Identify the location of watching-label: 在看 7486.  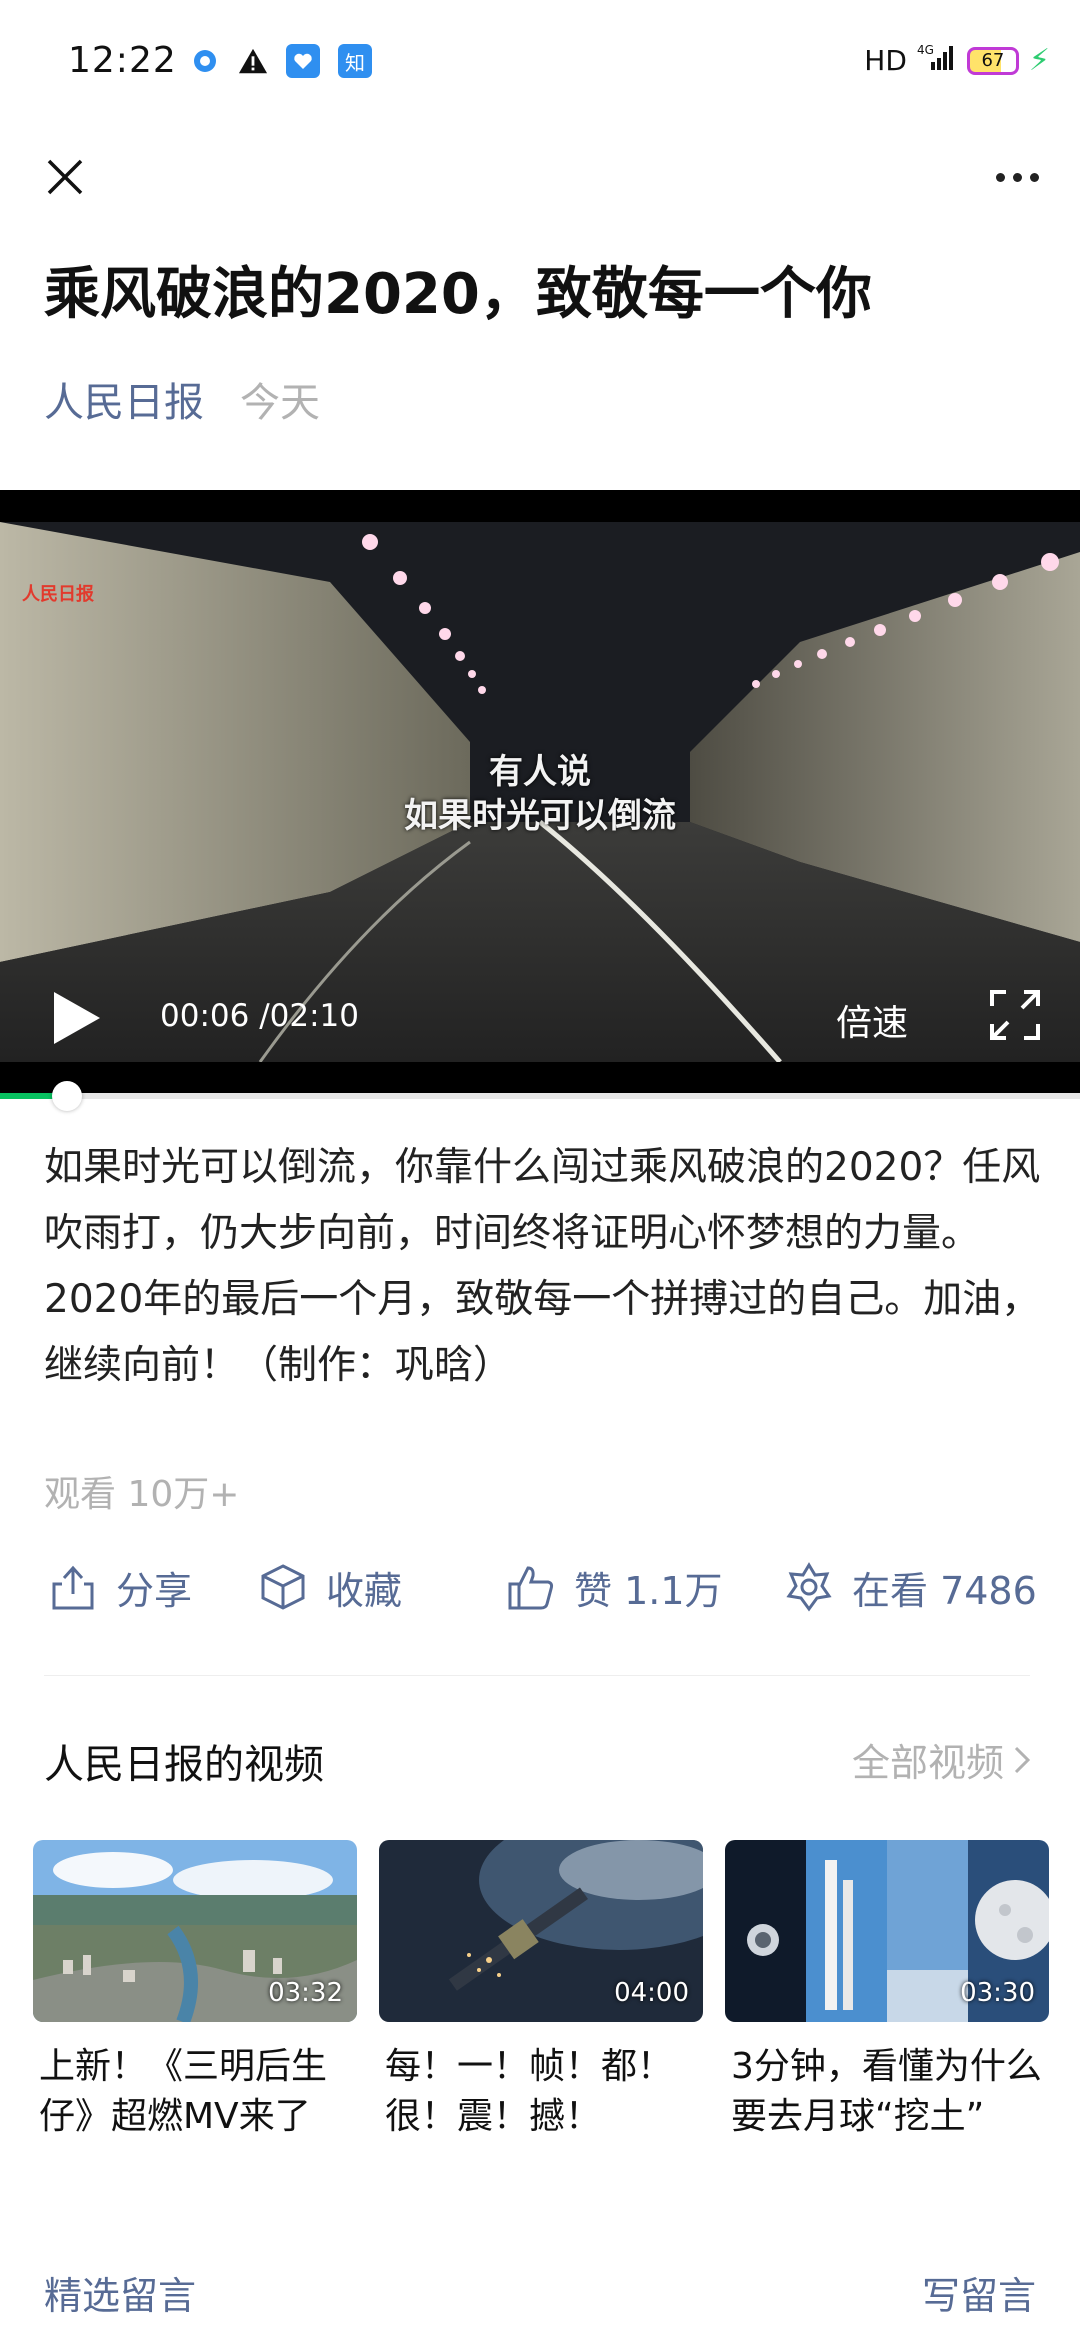
(944, 1590).